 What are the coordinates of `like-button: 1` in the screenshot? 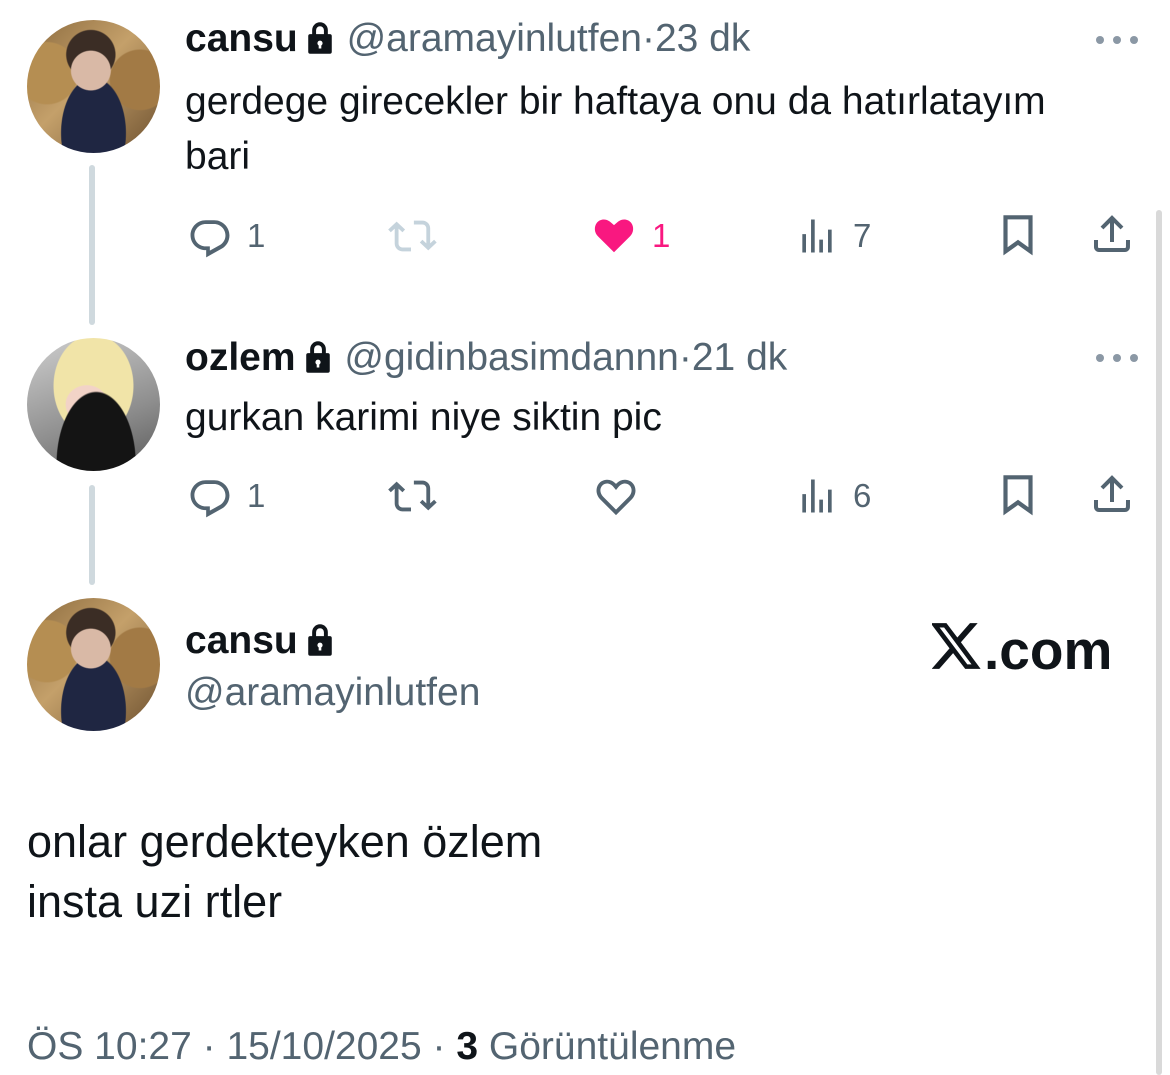 It's located at (630, 236).